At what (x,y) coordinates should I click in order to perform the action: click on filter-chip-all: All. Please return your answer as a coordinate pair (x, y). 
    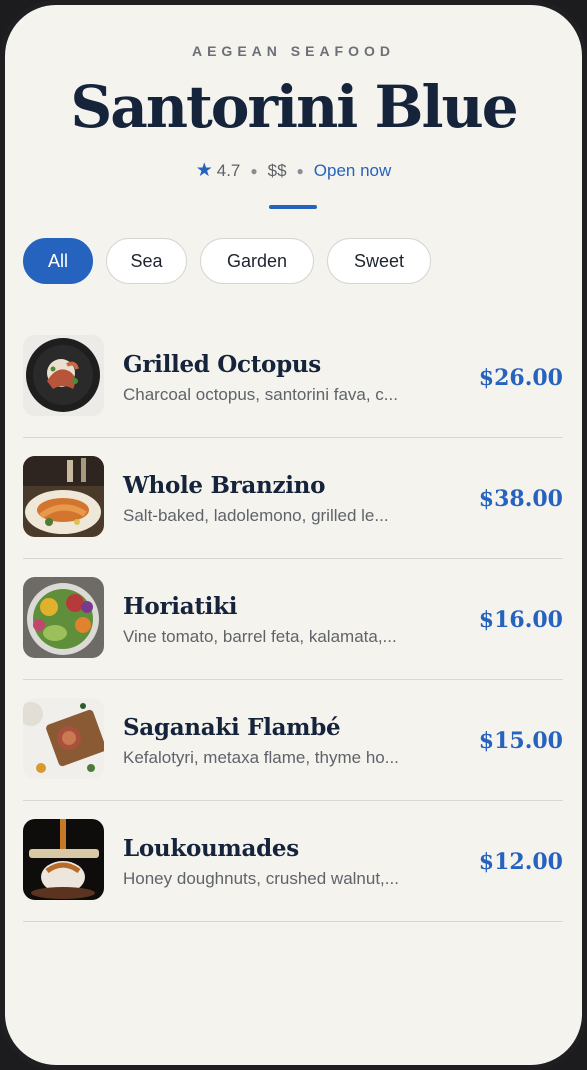
    Looking at the image, I should click on (58, 261).